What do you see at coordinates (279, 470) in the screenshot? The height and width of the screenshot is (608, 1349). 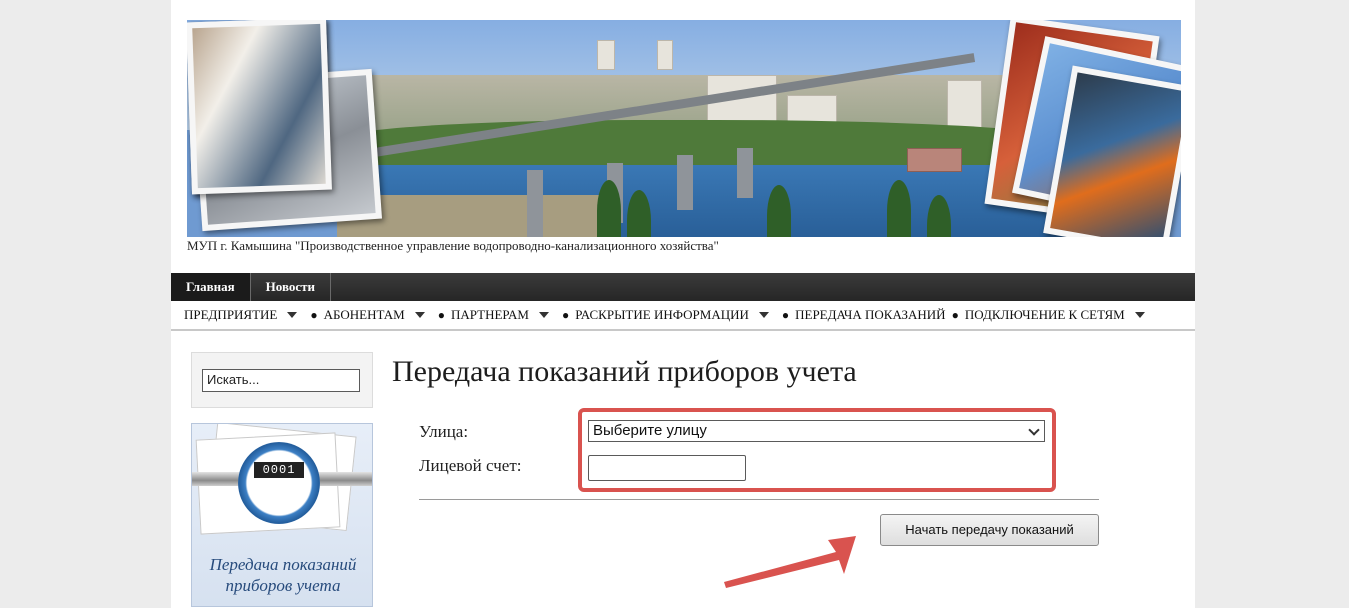 I see `meter-digits: 0001` at bounding box center [279, 470].